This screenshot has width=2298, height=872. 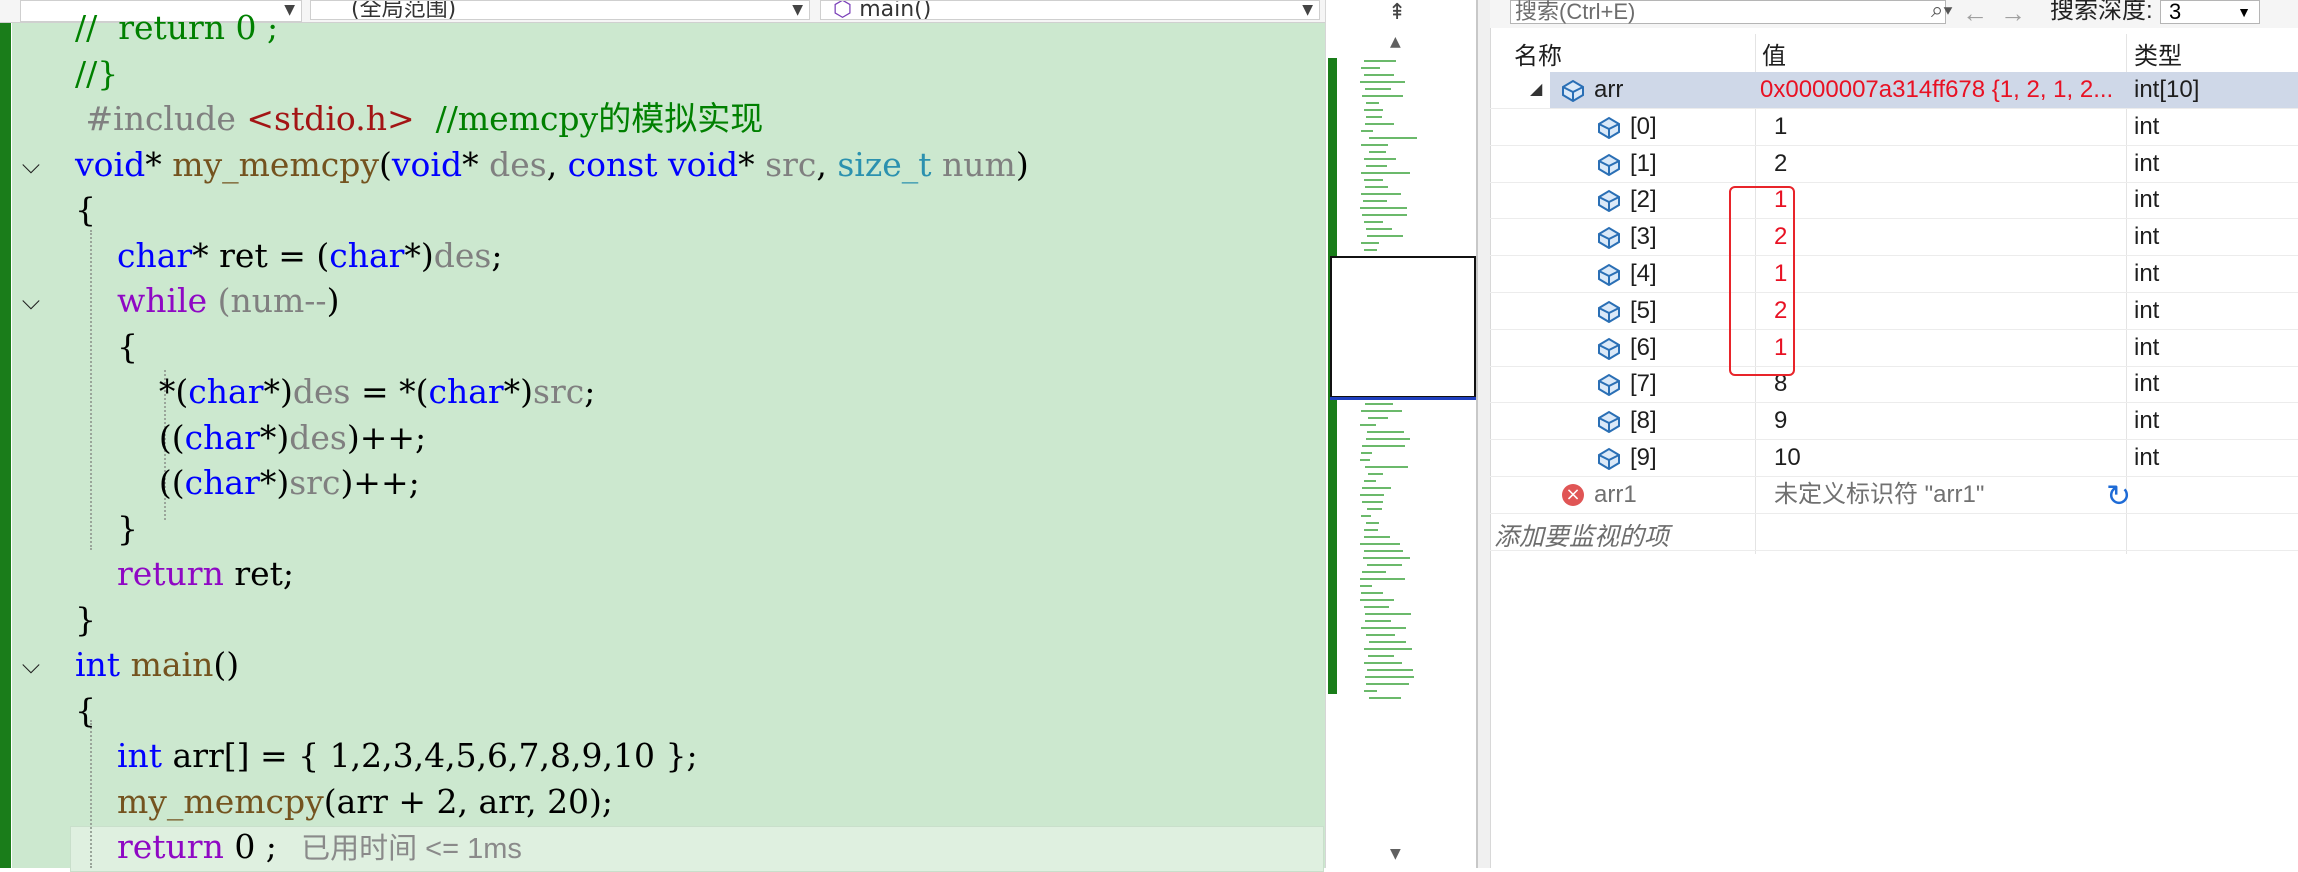 What do you see at coordinates (404, 10) in the screenshot?
I see `scope-label: (全局范围)` at bounding box center [404, 10].